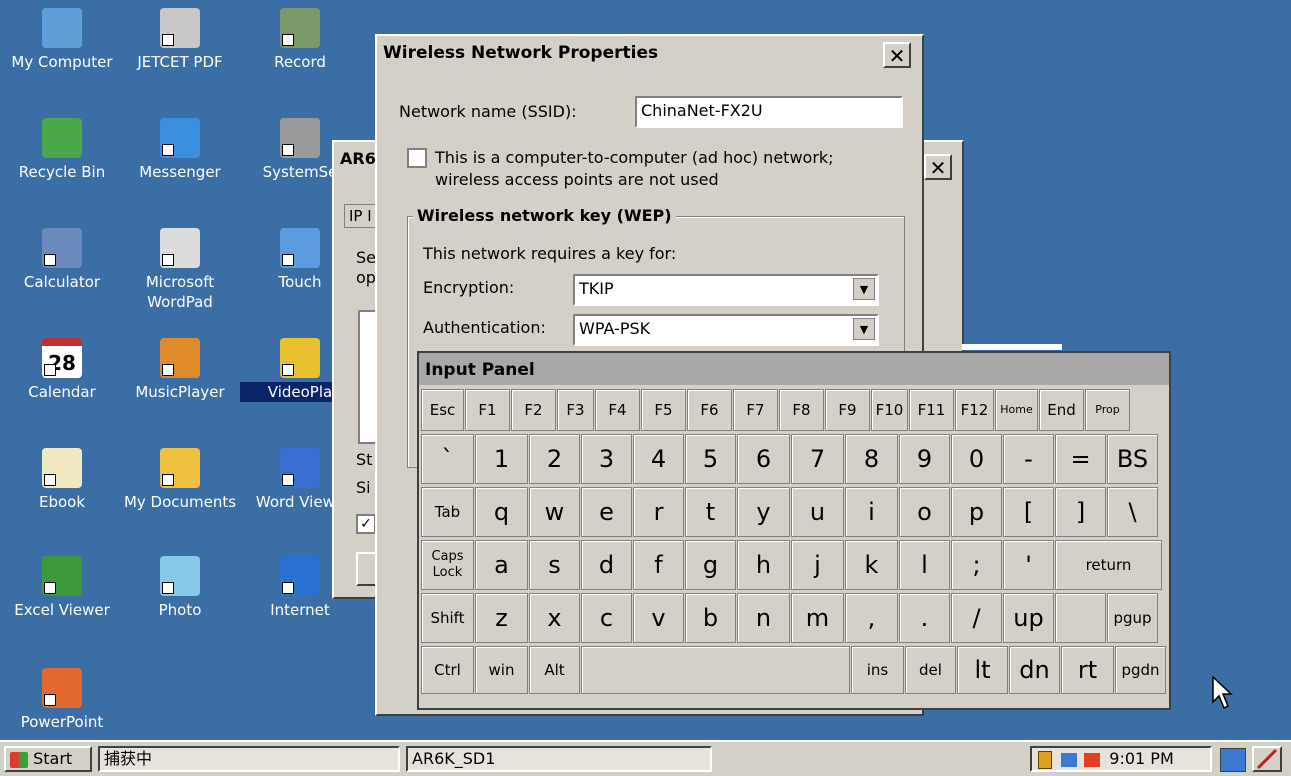 The image size is (1291, 776). What do you see at coordinates (606, 459) in the screenshot?
I see `key-3: 3` at bounding box center [606, 459].